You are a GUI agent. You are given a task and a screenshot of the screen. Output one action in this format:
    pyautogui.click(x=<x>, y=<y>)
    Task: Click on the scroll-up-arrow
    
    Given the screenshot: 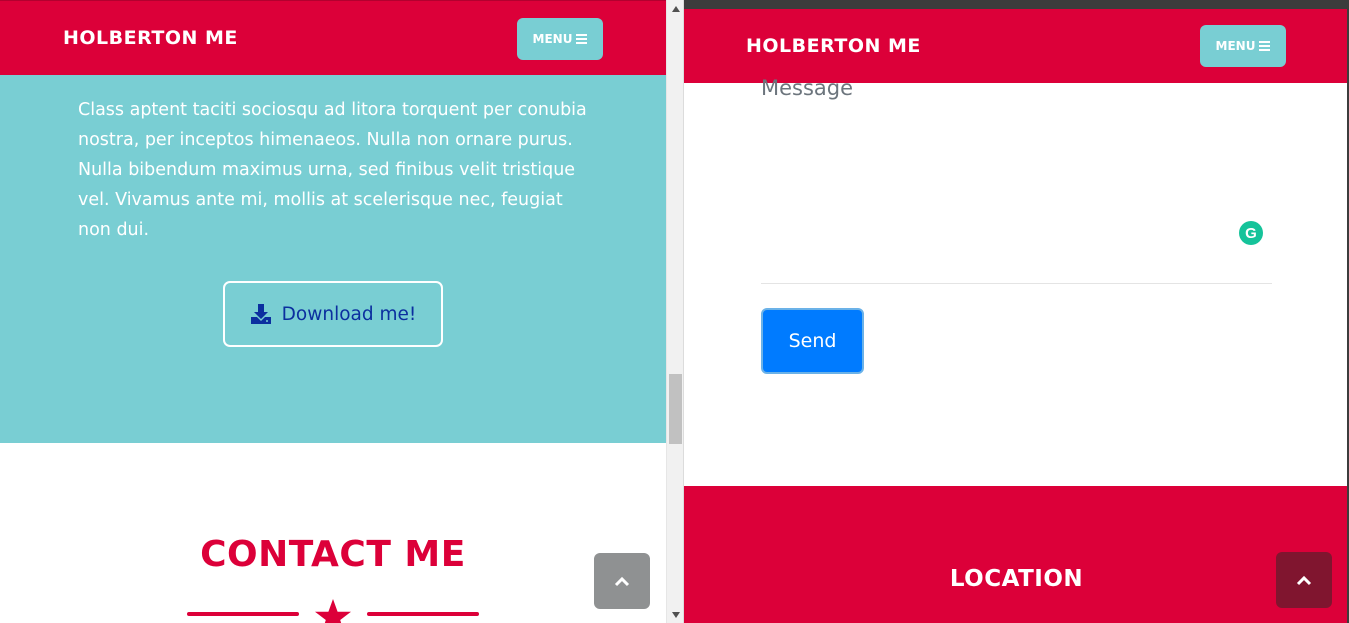 What is the action you would take?
    pyautogui.click(x=675, y=8)
    